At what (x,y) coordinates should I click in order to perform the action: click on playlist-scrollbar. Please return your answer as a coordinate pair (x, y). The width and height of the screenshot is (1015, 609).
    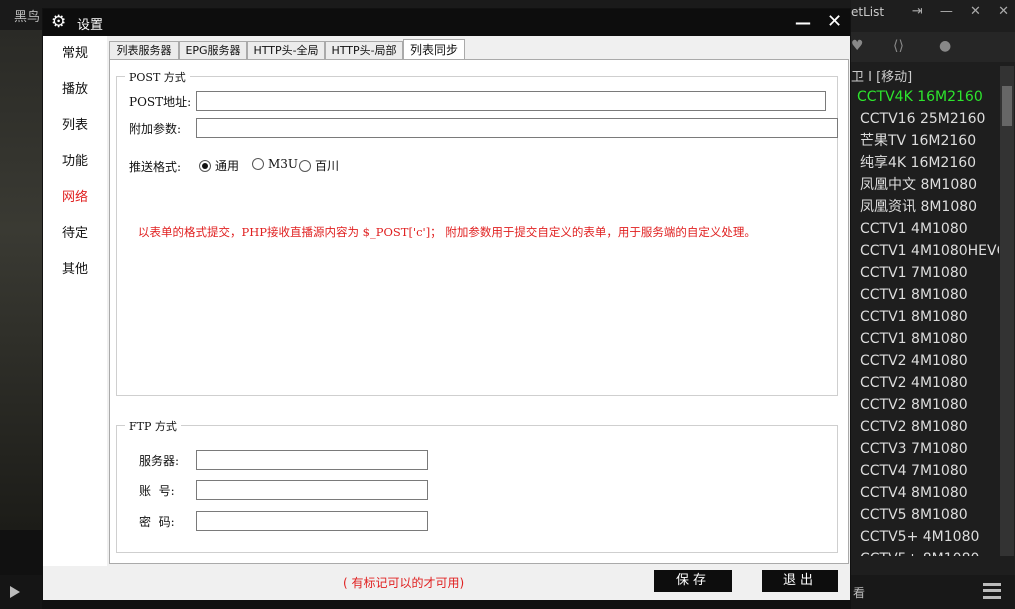
    Looking at the image, I should click on (1007, 311).